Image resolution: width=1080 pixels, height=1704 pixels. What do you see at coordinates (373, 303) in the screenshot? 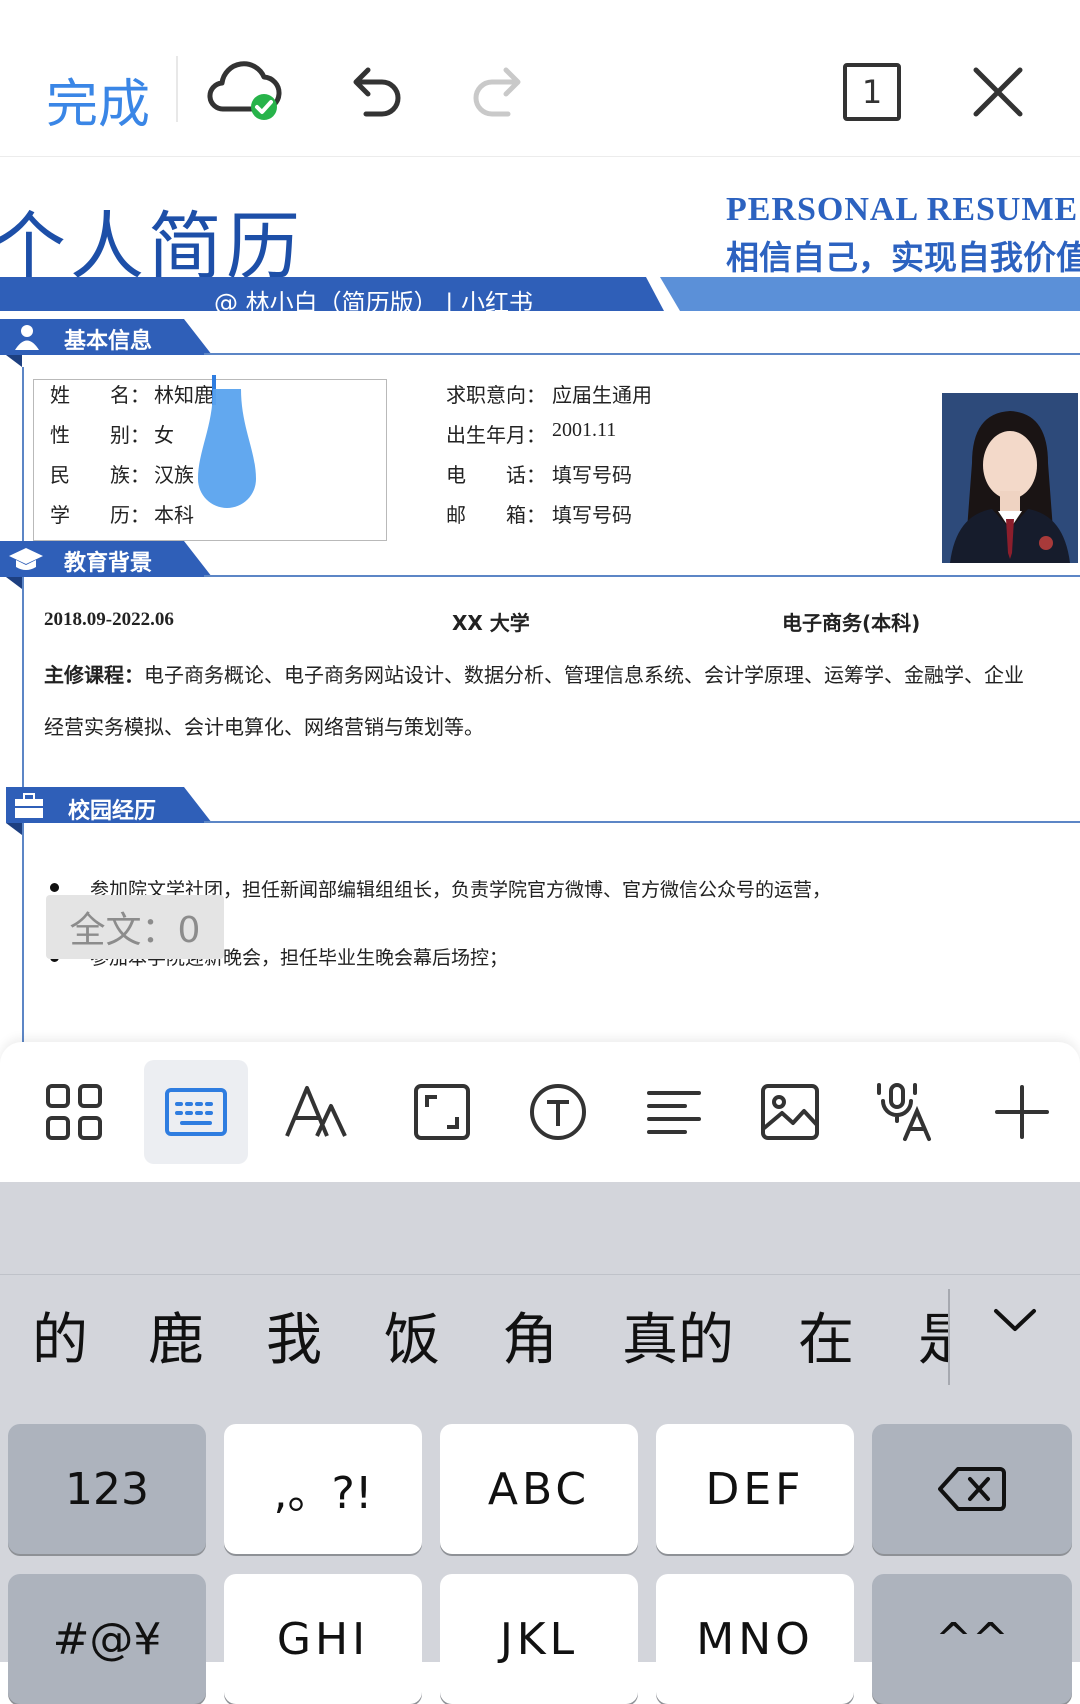
I see `banner-text: @ 林小白（简历版） | 小红书` at bounding box center [373, 303].